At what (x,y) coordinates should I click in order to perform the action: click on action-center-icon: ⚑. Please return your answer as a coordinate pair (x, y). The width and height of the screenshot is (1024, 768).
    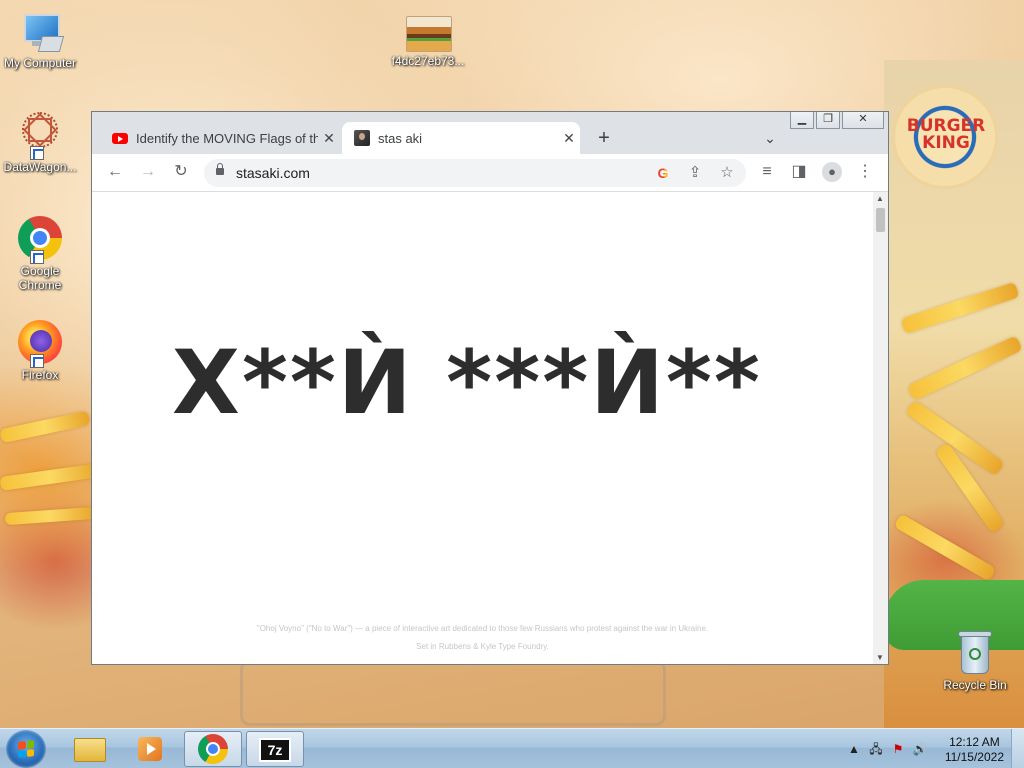
    Looking at the image, I should click on (898, 749).